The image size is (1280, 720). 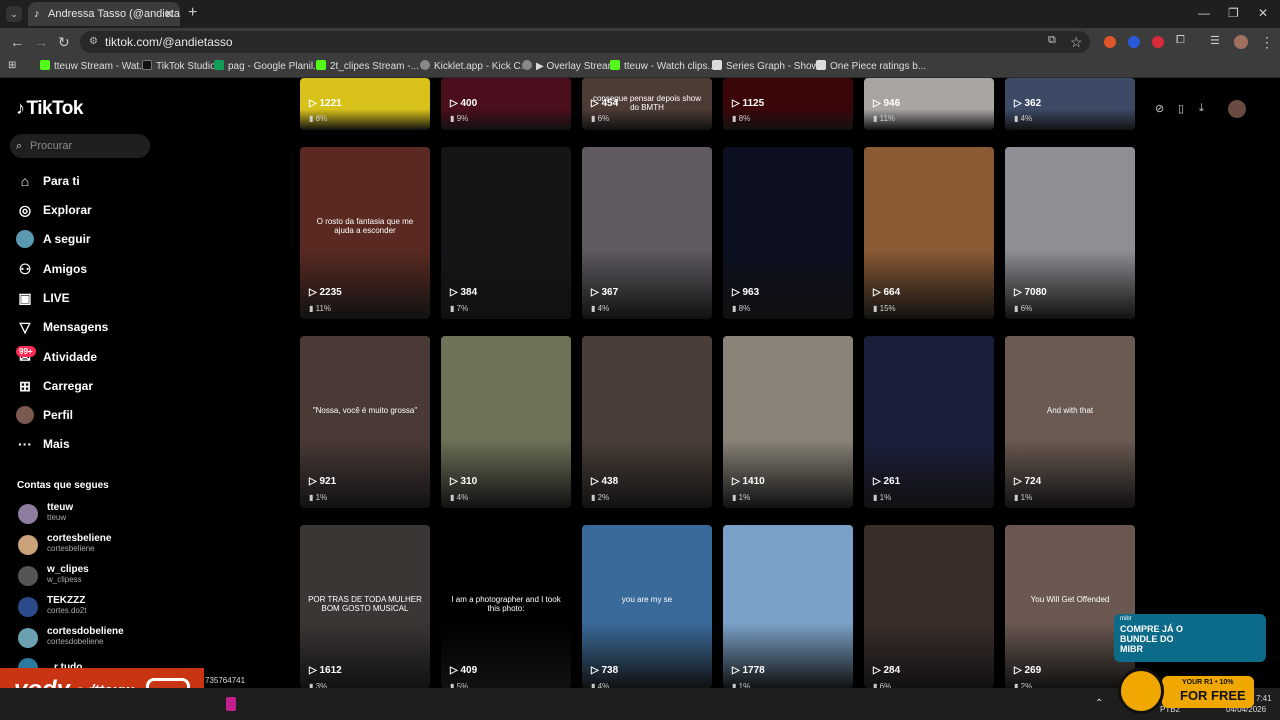 I want to click on close-tab-icon: ✕, so click(x=169, y=14).